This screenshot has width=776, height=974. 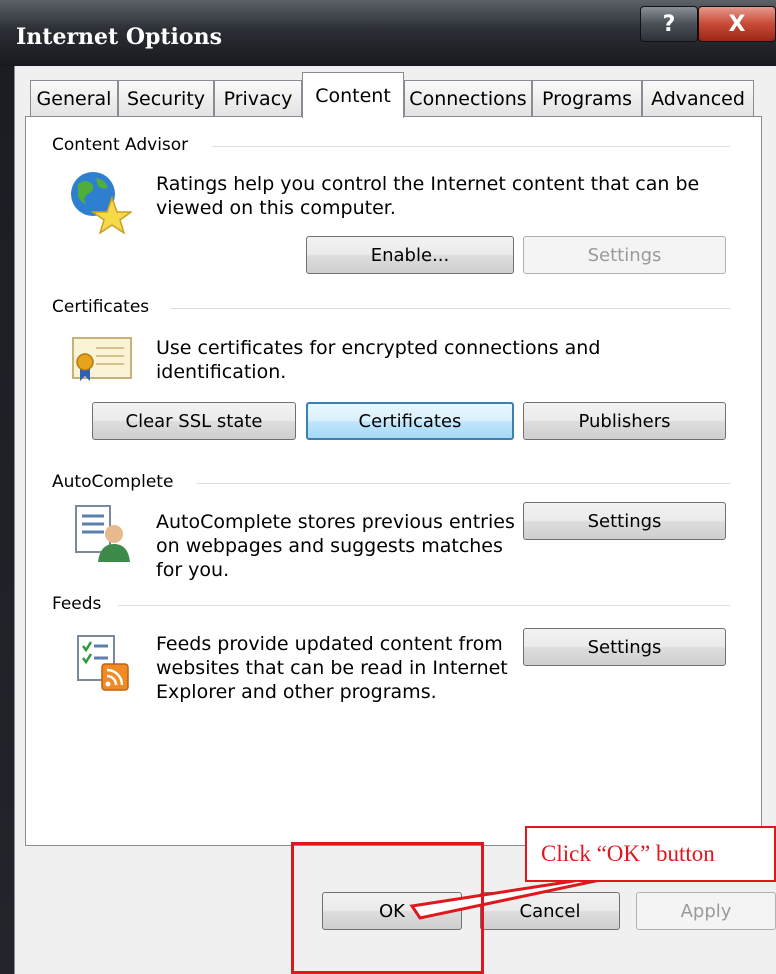 I want to click on content-advisor-settings-button: Settings, so click(x=624, y=255).